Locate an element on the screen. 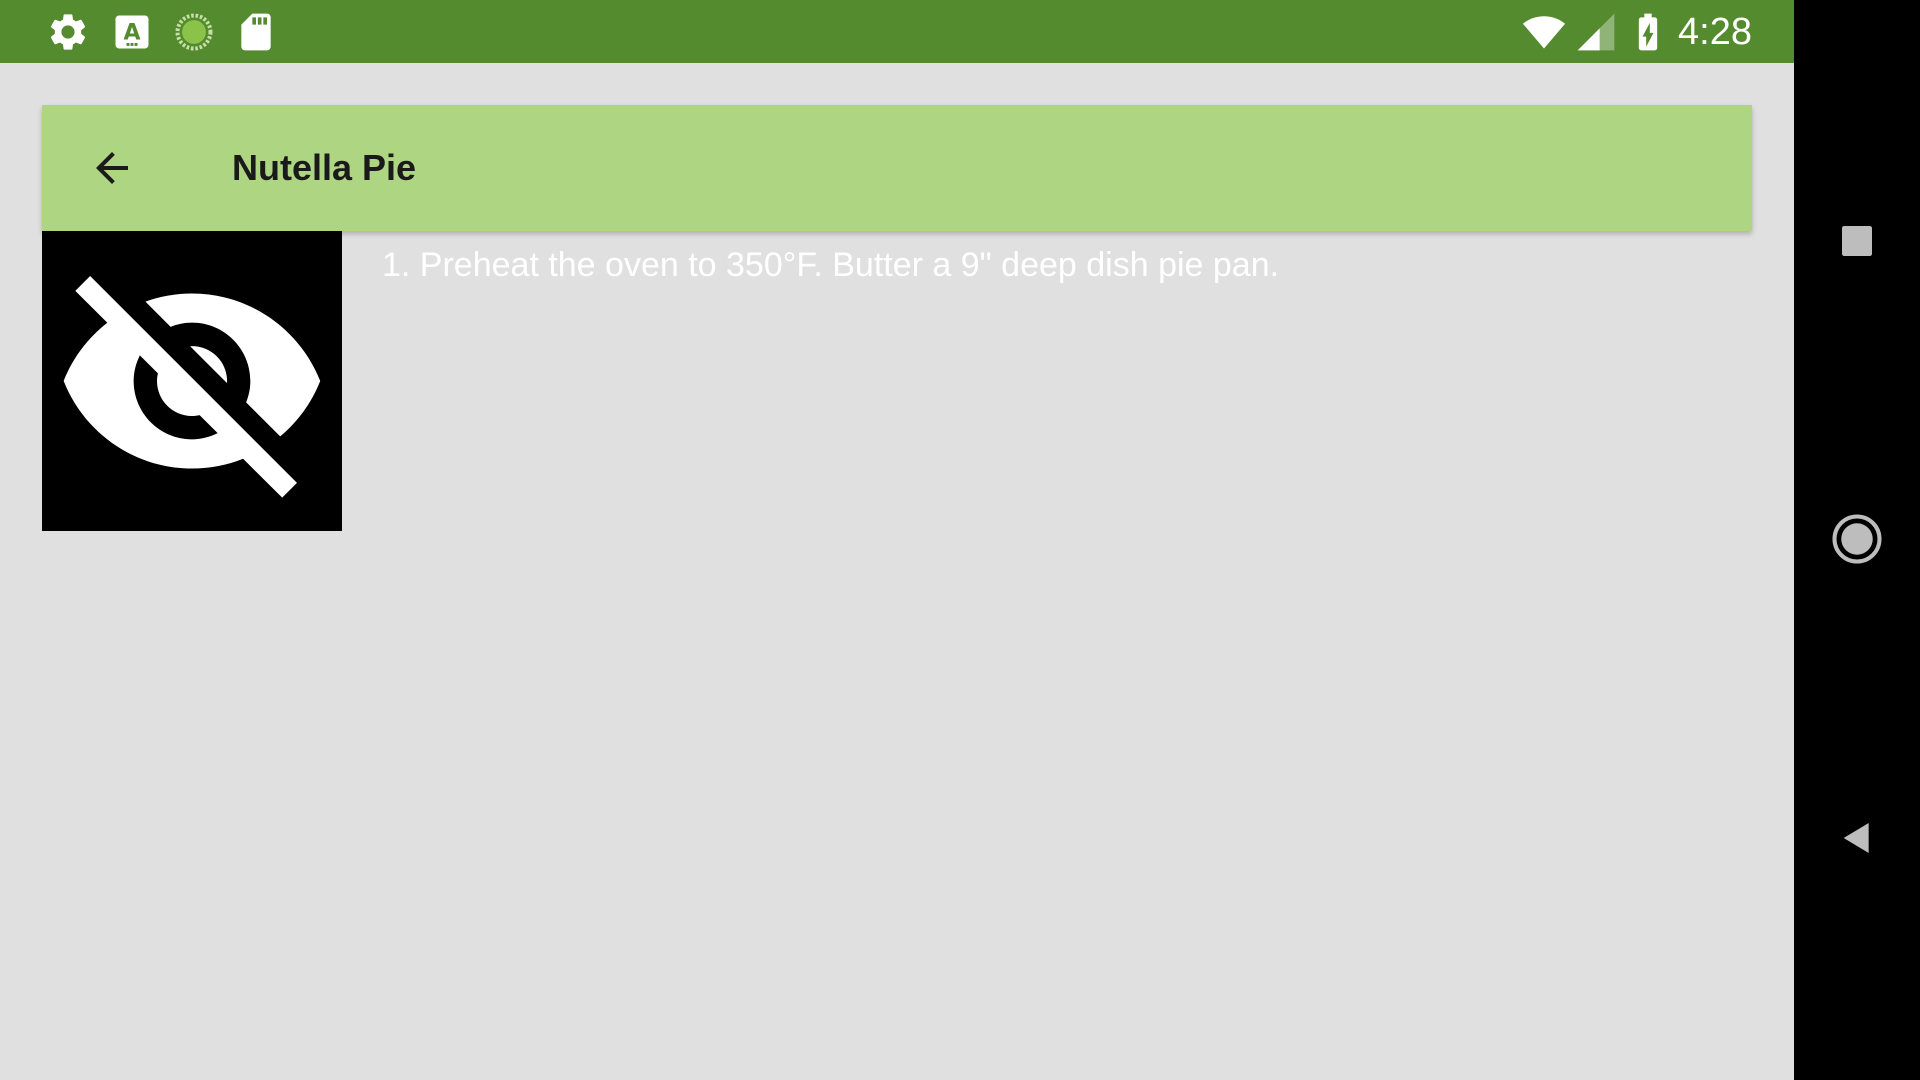 This screenshot has height=1080, width=1920. keyboard-a-icon: A is located at coordinates (132, 32).